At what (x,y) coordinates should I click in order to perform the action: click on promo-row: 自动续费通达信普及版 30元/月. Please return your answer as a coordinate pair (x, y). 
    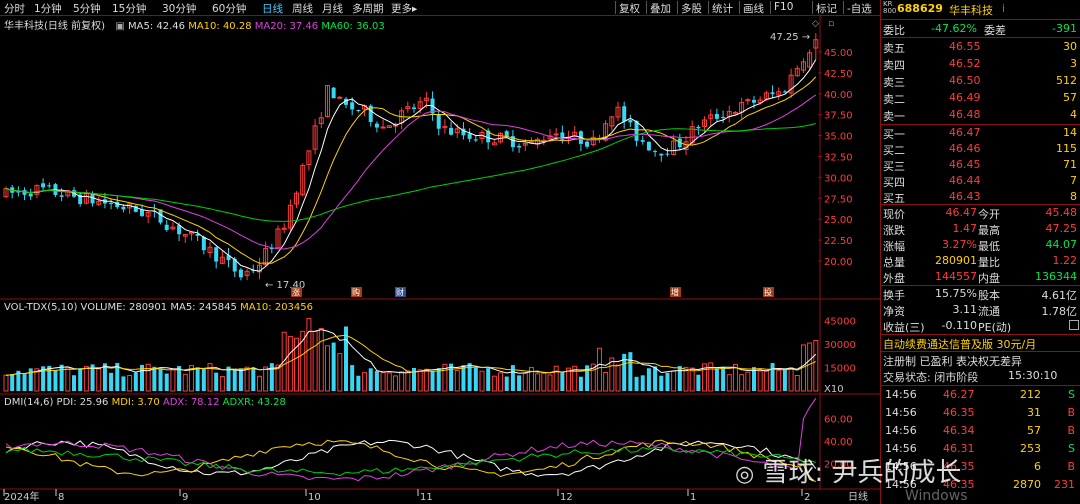
    Looking at the image, I should click on (980, 343).